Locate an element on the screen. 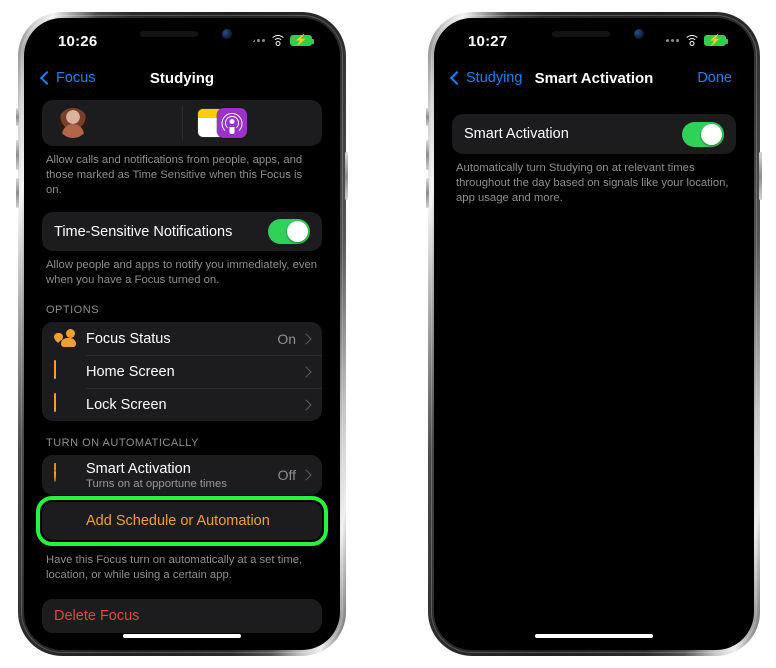 Image resolution: width=776 pixels, height=668 pixels. option-row-lock-screen: Lock Screen is located at coordinates (182, 404).